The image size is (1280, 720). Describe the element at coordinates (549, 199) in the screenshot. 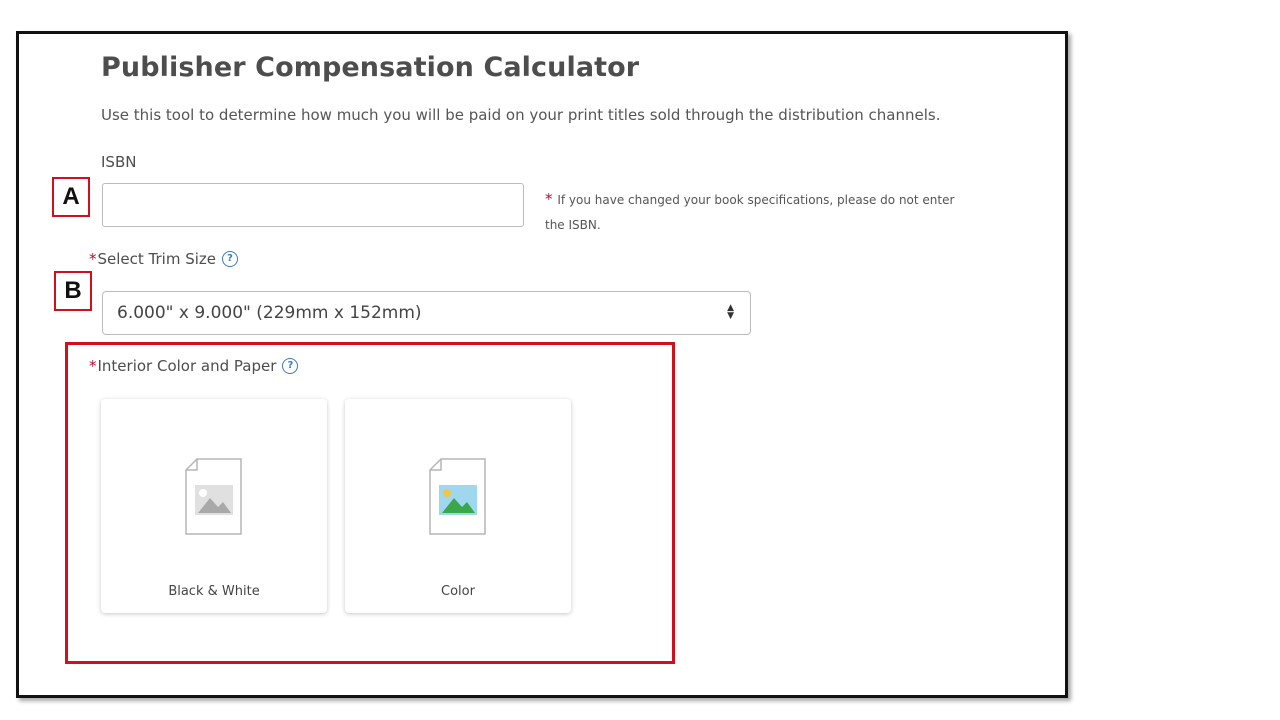

I see `isbn-note-marker: *` at that location.